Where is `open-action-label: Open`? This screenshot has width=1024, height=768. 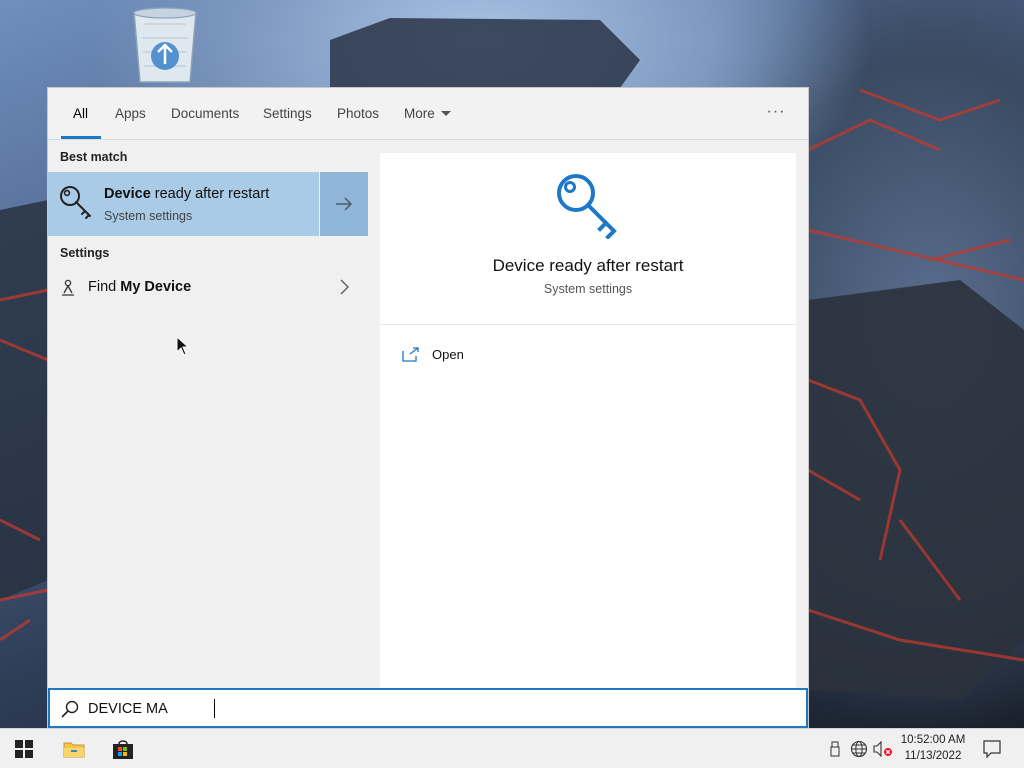 open-action-label: Open is located at coordinates (448, 354).